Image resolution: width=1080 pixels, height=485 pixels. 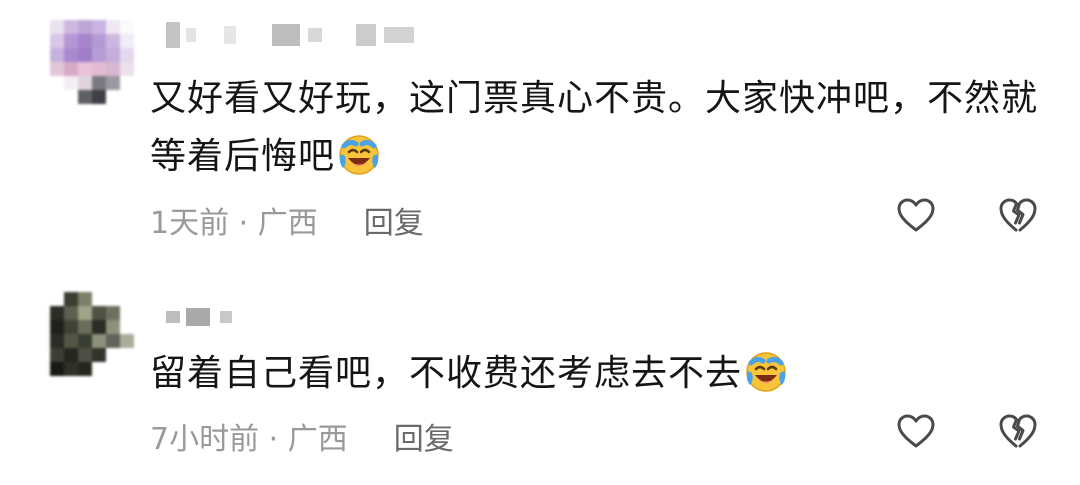 I want to click on time-location: 1天前 · 广西, so click(x=234, y=223).